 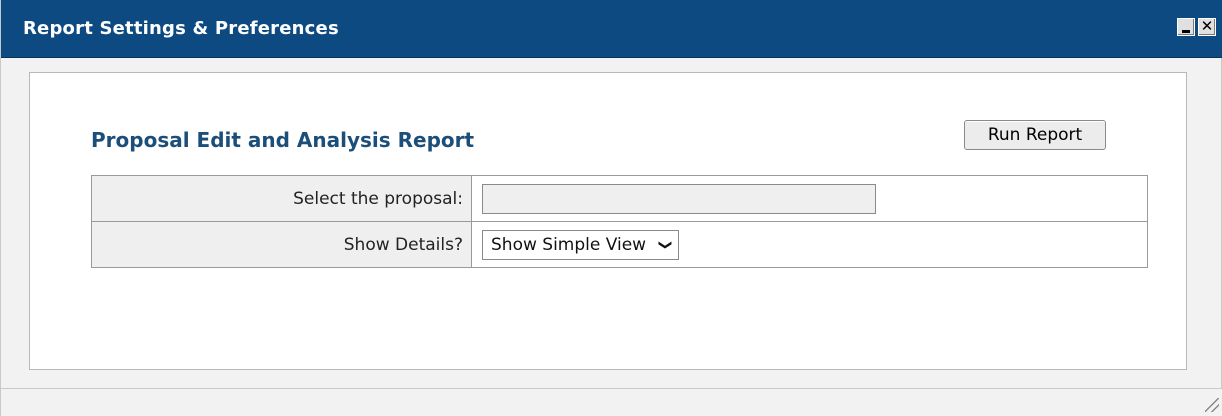 I want to click on minimize-icon, so click(x=1186, y=31).